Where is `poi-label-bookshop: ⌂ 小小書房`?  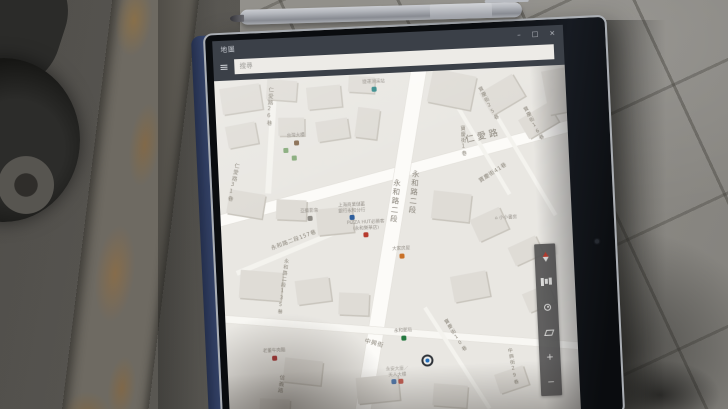
poi-label-bookshop: ⌂ 小小書房 is located at coordinates (506, 218).